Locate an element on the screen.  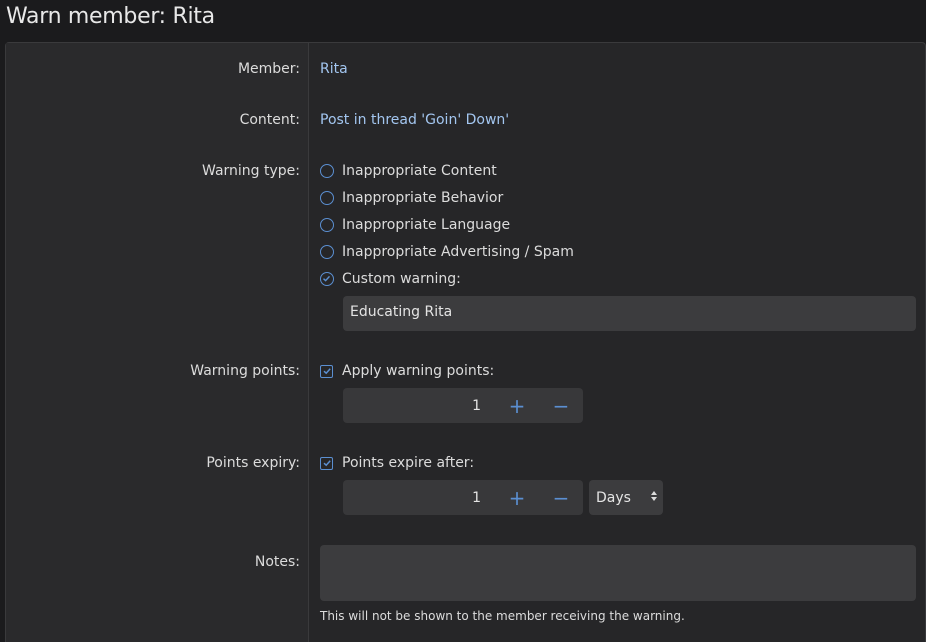
member-link: Rita is located at coordinates (334, 69).